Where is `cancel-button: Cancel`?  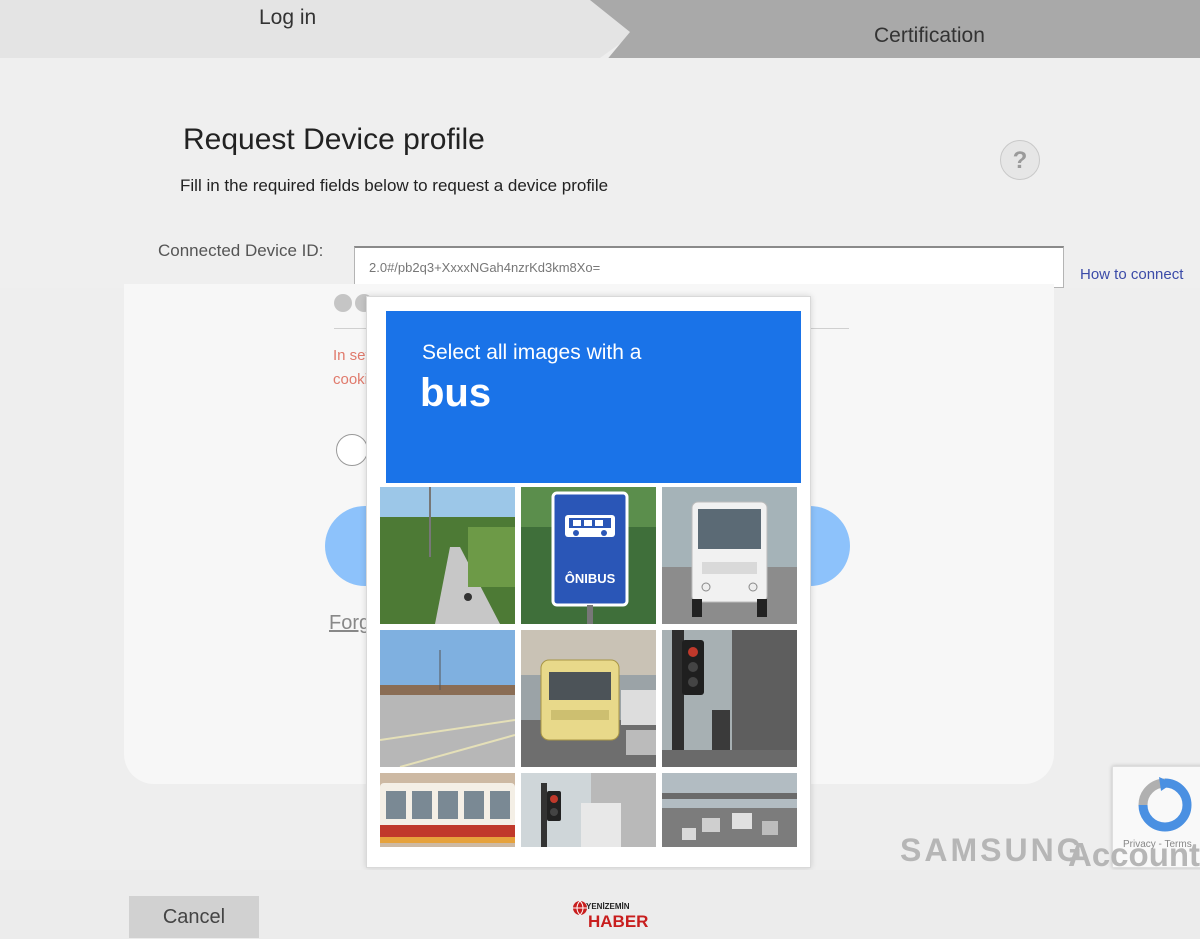 cancel-button: Cancel is located at coordinates (194, 917).